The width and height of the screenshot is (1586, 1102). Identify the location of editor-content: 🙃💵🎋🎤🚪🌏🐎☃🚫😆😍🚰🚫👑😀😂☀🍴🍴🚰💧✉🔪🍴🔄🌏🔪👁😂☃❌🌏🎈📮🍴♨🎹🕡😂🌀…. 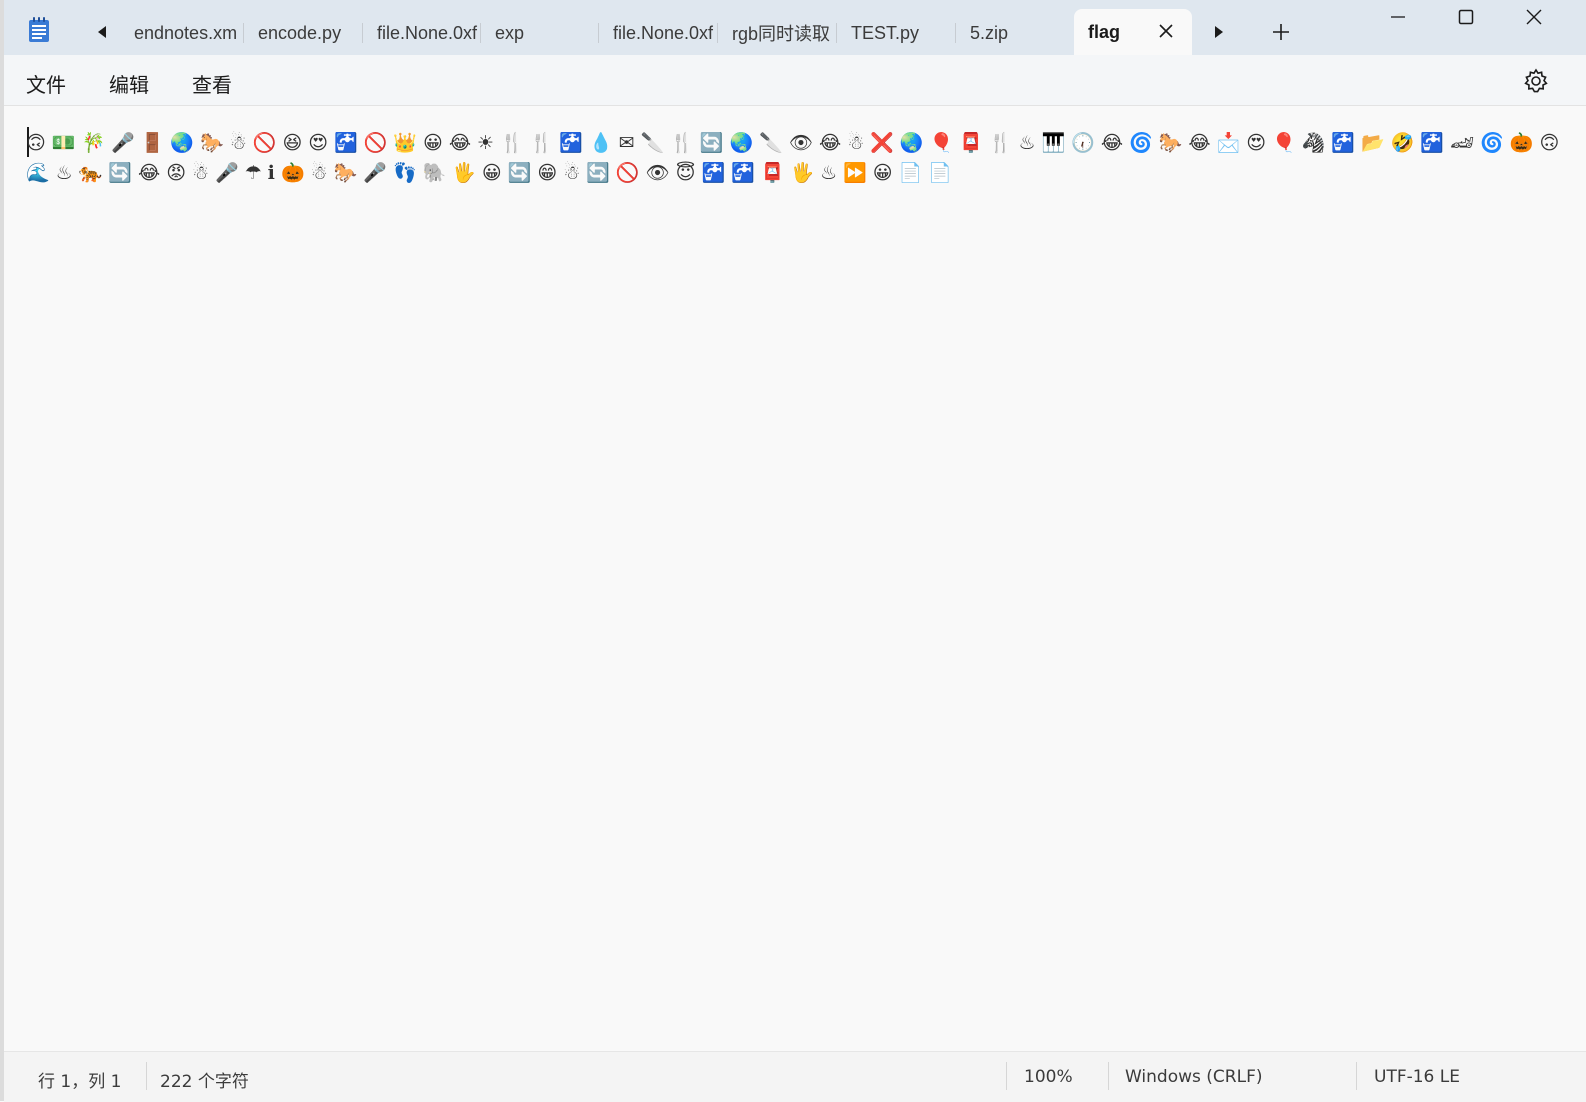
(796, 158).